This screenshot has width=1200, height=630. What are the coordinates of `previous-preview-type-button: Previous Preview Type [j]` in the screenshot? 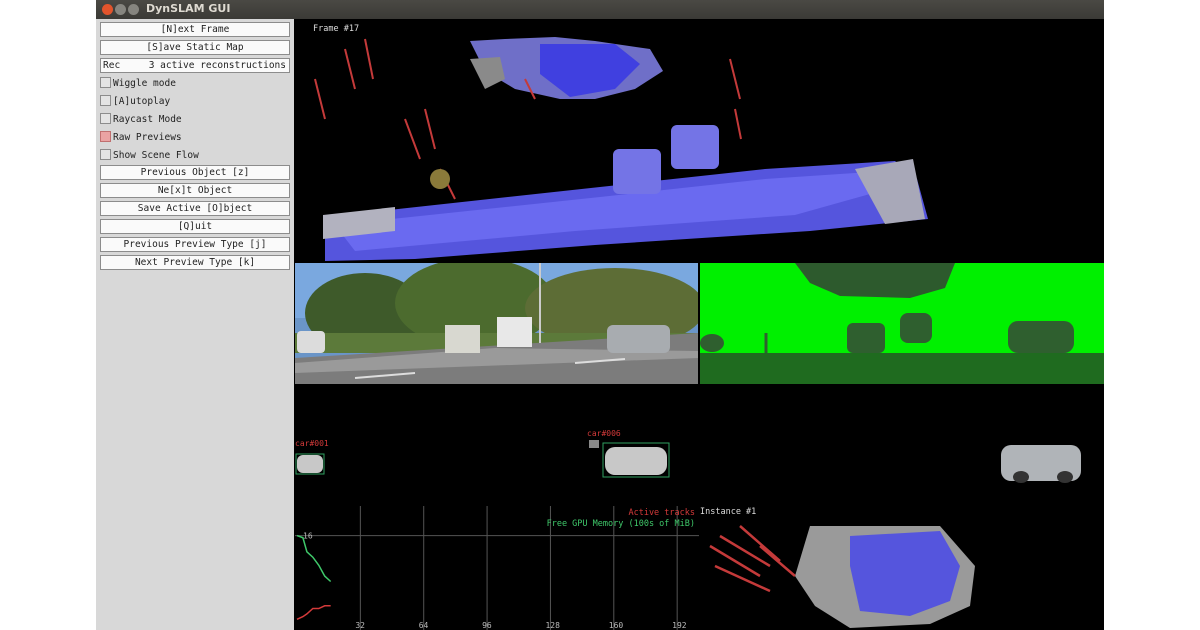 It's located at (195, 244).